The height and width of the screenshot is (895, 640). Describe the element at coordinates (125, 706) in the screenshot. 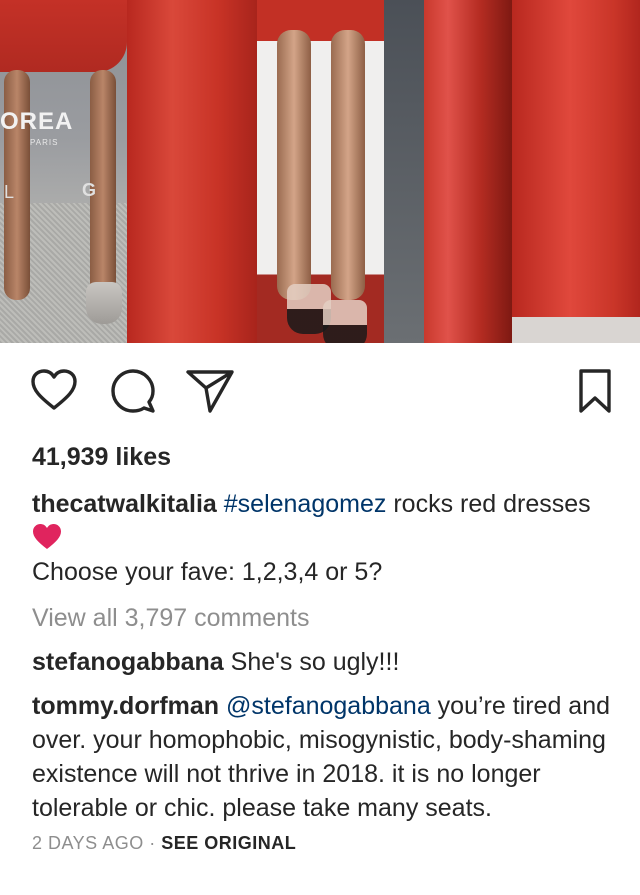

I see `comment-username: tommy.dorfman` at that location.